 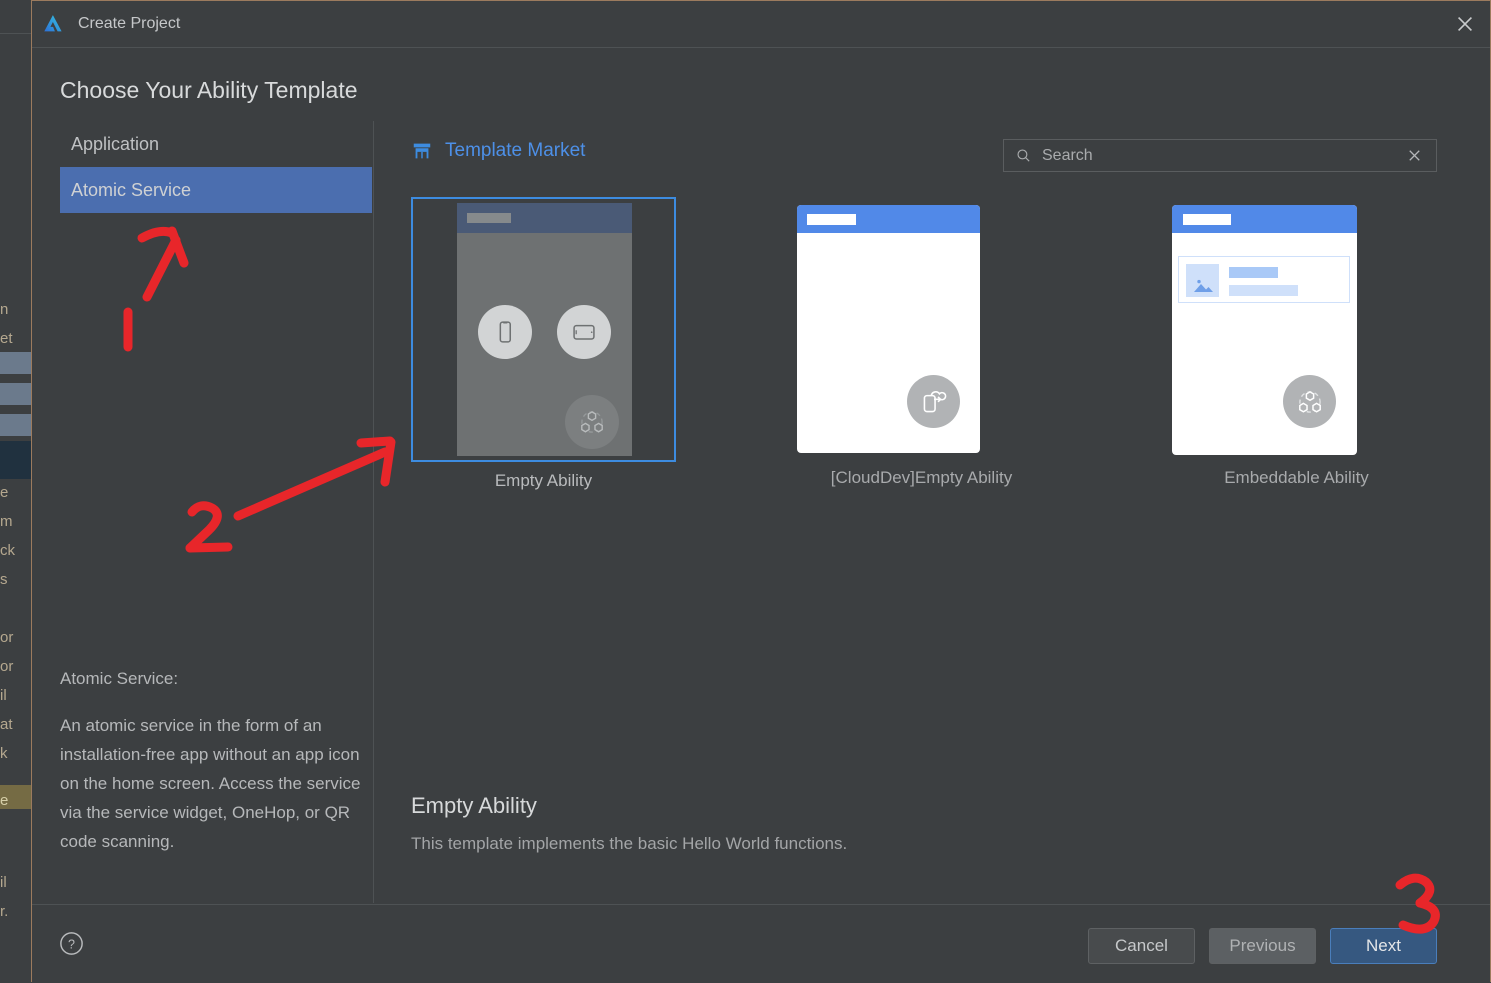 I want to click on sidebar-item-label: Atomic Service, so click(x=131, y=189).